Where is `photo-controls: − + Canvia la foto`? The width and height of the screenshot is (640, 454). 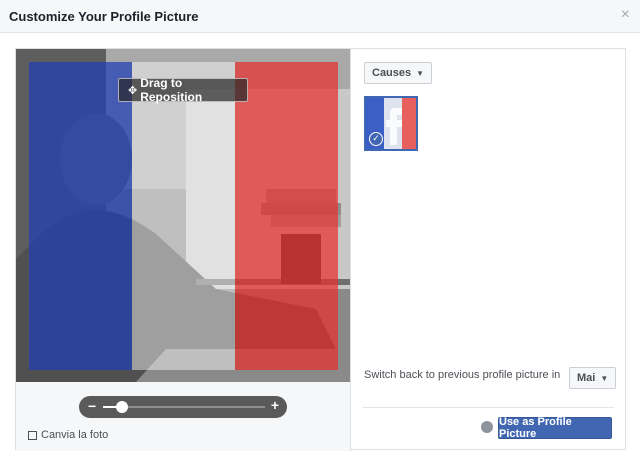
photo-controls: − + Canvia la foto is located at coordinates (183, 416).